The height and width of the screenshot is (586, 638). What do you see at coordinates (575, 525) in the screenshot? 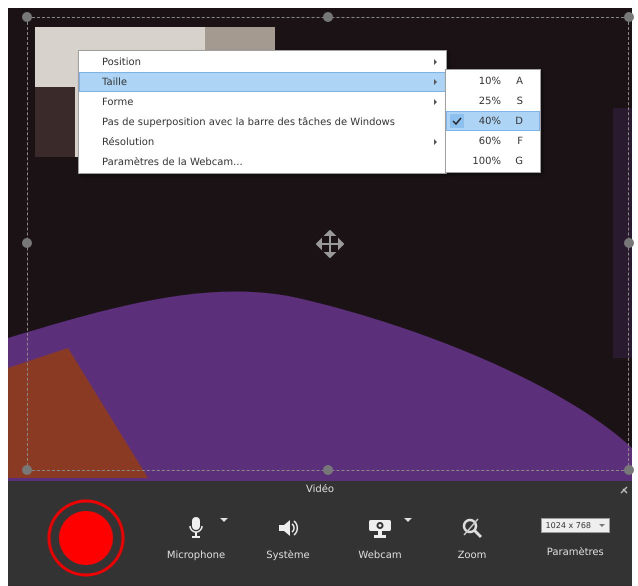
I see `resolution-dropdown: 1024 x 768` at bounding box center [575, 525].